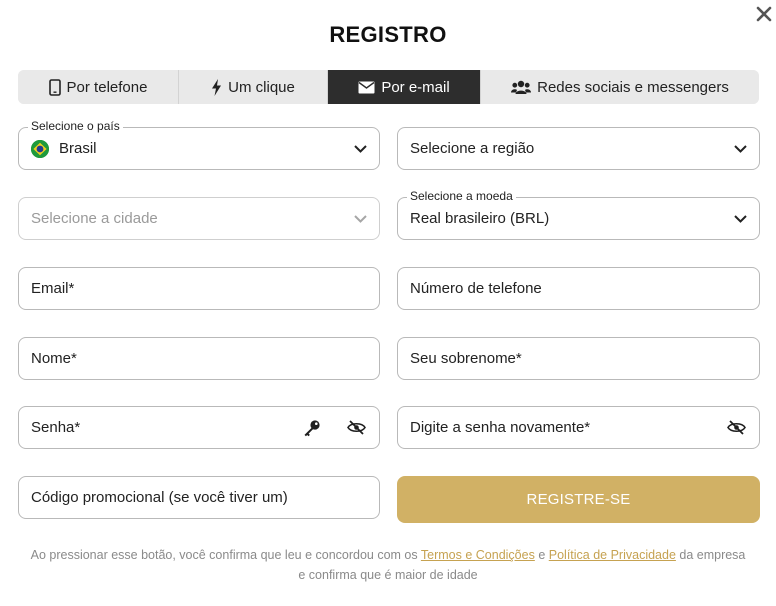 The image size is (776, 606). I want to click on legal-and: e, so click(541, 555).